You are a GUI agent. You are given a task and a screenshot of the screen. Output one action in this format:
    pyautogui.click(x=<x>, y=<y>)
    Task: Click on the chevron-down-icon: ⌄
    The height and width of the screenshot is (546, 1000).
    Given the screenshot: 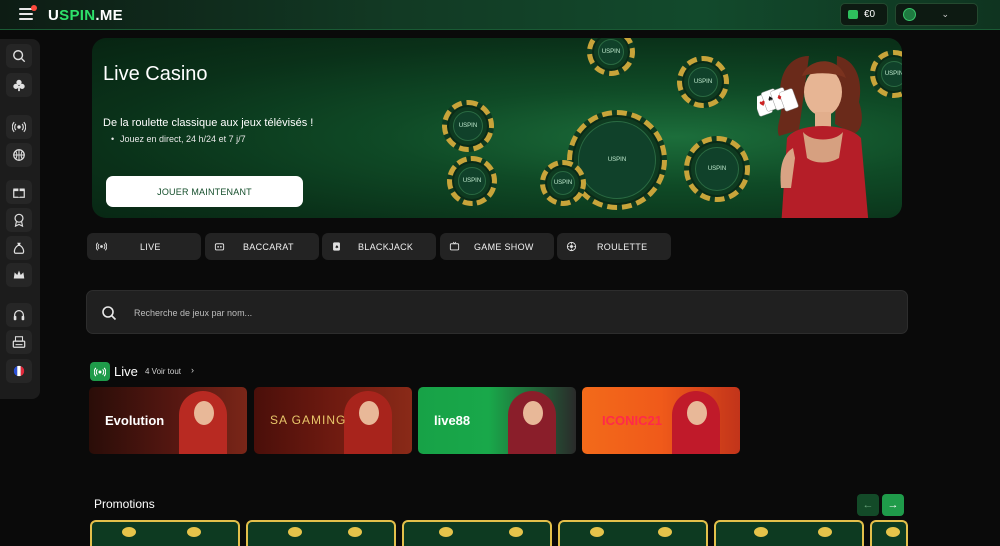 What is the action you would take?
    pyautogui.click(x=945, y=14)
    